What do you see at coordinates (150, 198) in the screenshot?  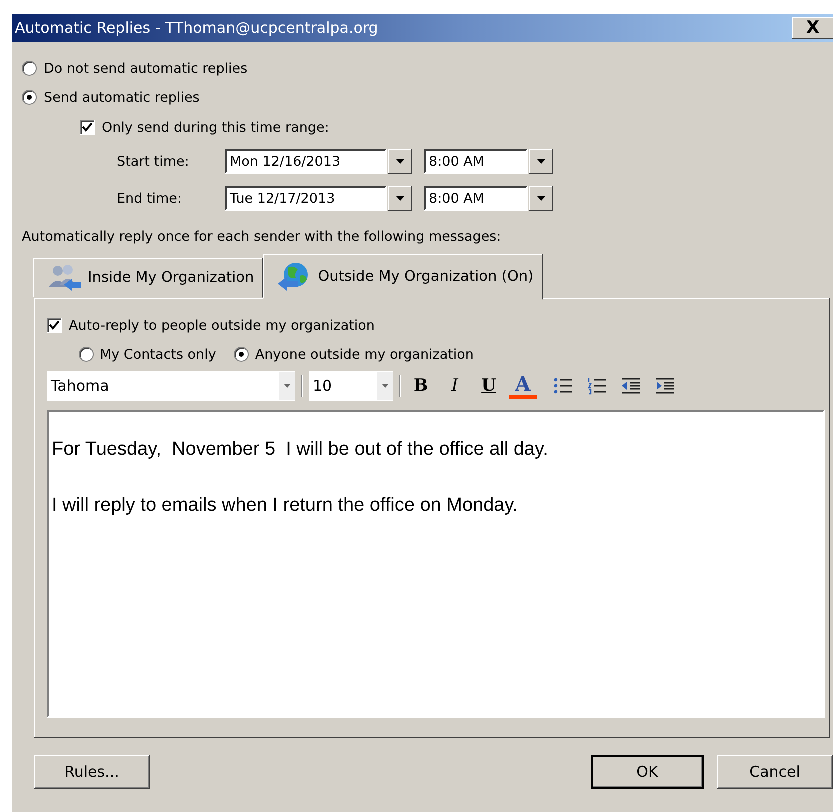 I see `time-label: End time:` at bounding box center [150, 198].